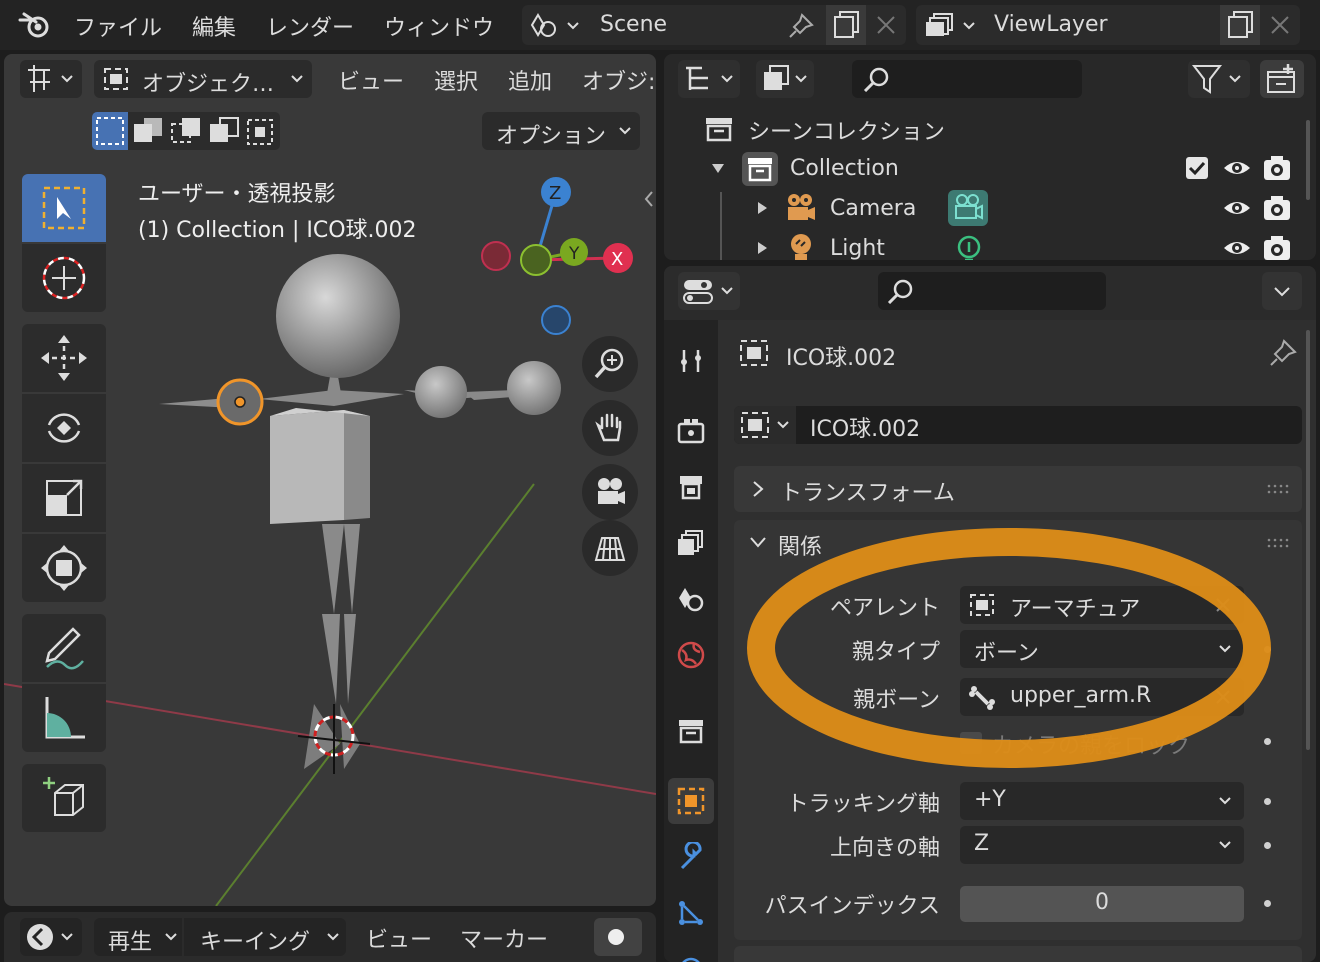  Describe the element at coordinates (1102, 697) in the screenshot. I see `parent-bone-field: upper_arm.R` at that location.